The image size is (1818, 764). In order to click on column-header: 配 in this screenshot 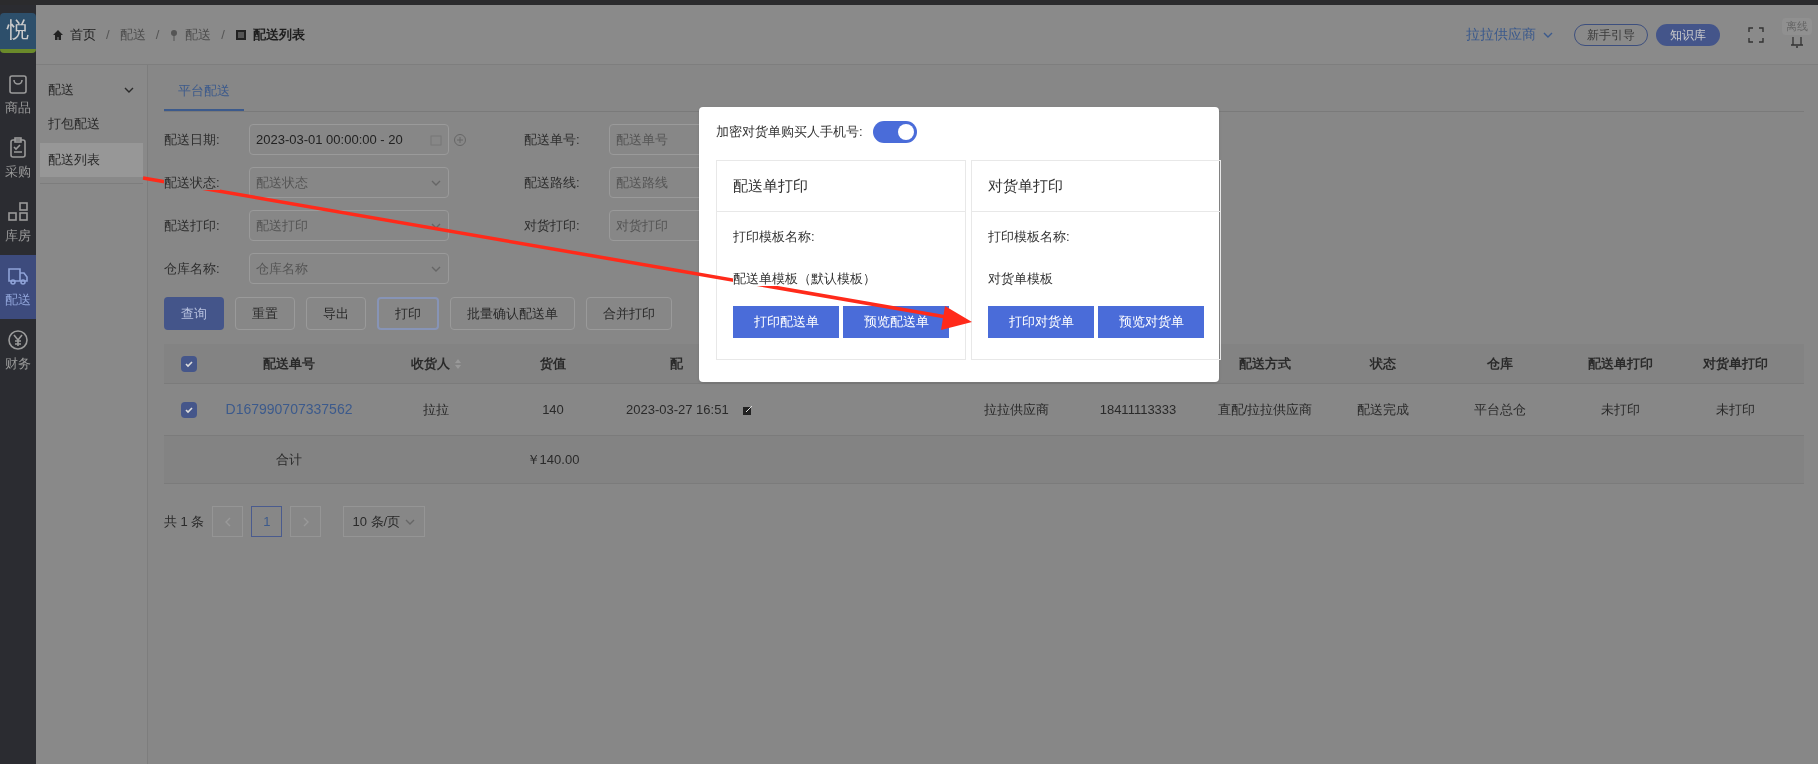, I will do `click(676, 363)`.